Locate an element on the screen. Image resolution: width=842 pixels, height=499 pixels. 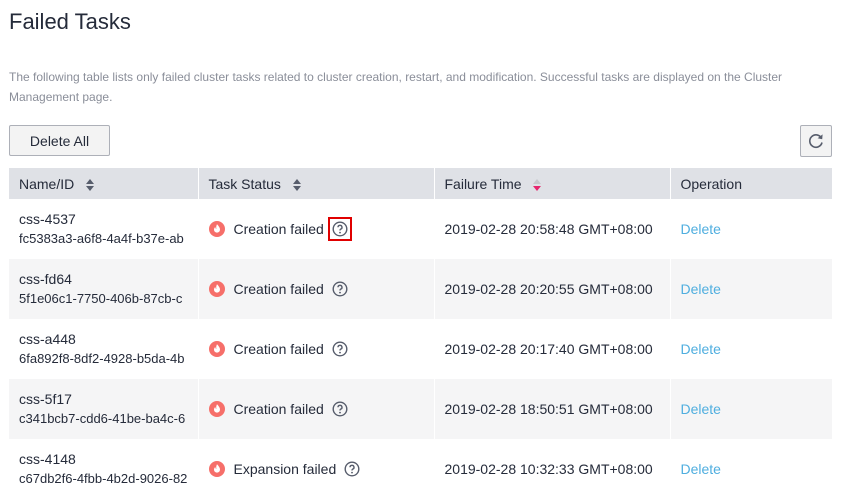
cluster-name: css-4537 is located at coordinates (47, 219).